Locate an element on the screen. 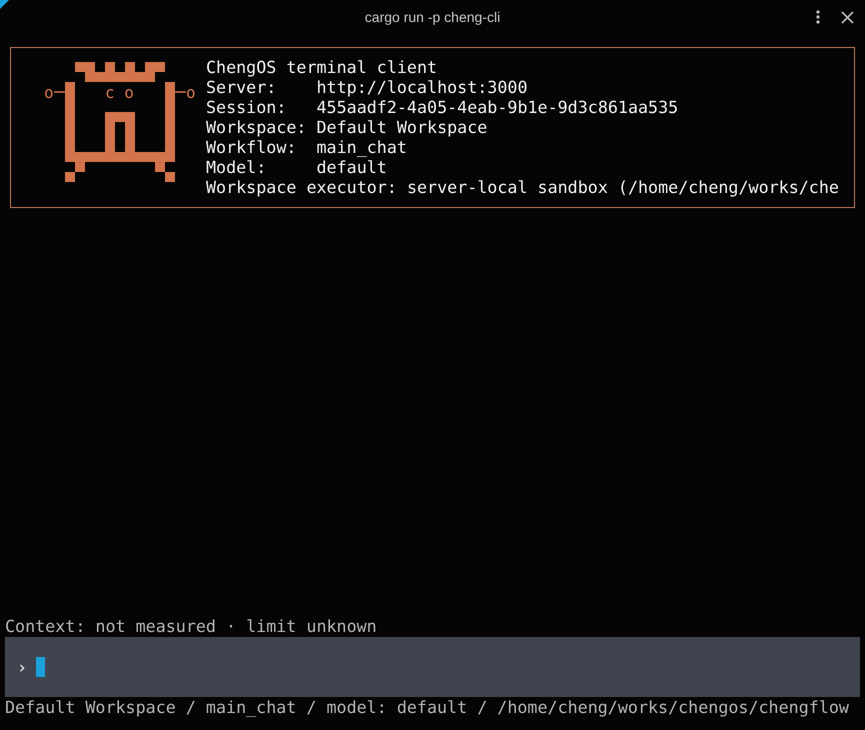 Image resolution: width=865 pixels, height=730 pixels. banner-line: Session: 455aadf2-4a05-4eab-9b1e-9d3c861aa535 is located at coordinates (443, 107).